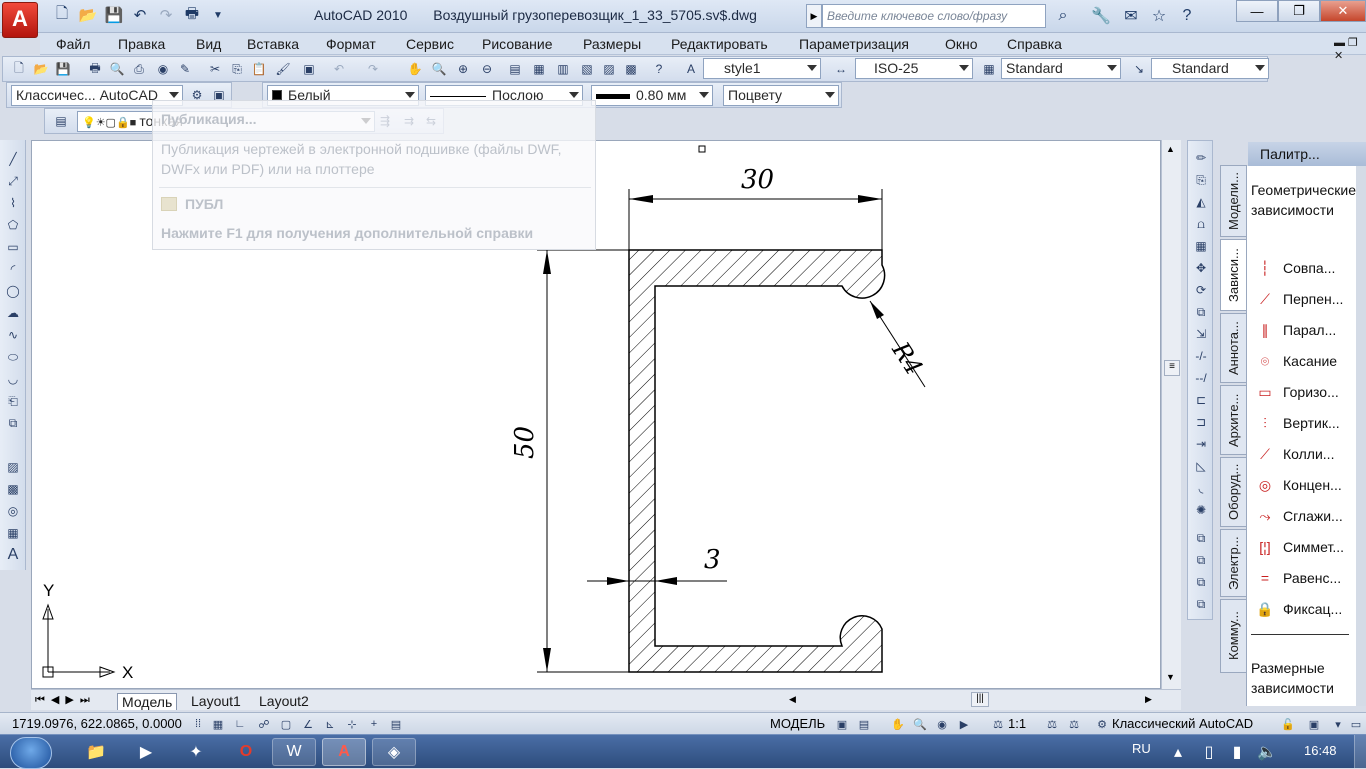 The width and height of the screenshot is (1366, 769). I want to click on redo-icon: ↷, so click(166, 15).